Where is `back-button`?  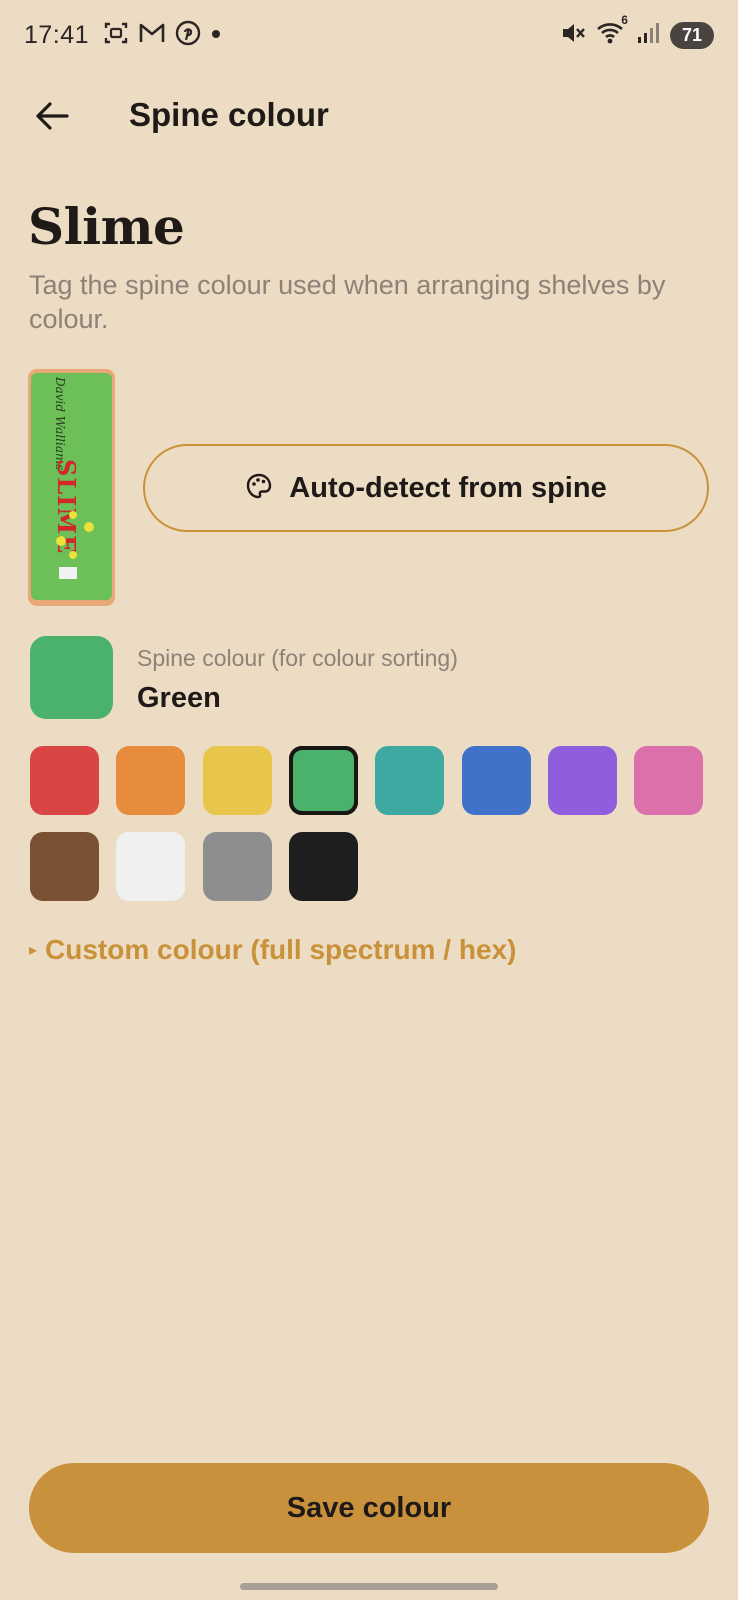 back-button is located at coordinates (52, 118).